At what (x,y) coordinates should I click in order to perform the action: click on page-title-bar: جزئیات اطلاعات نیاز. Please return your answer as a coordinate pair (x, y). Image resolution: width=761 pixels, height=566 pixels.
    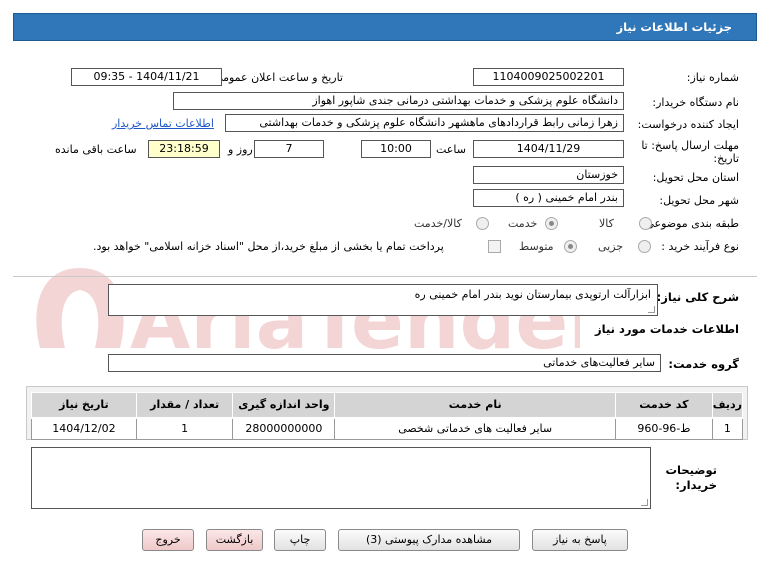
    Looking at the image, I should click on (385, 27).